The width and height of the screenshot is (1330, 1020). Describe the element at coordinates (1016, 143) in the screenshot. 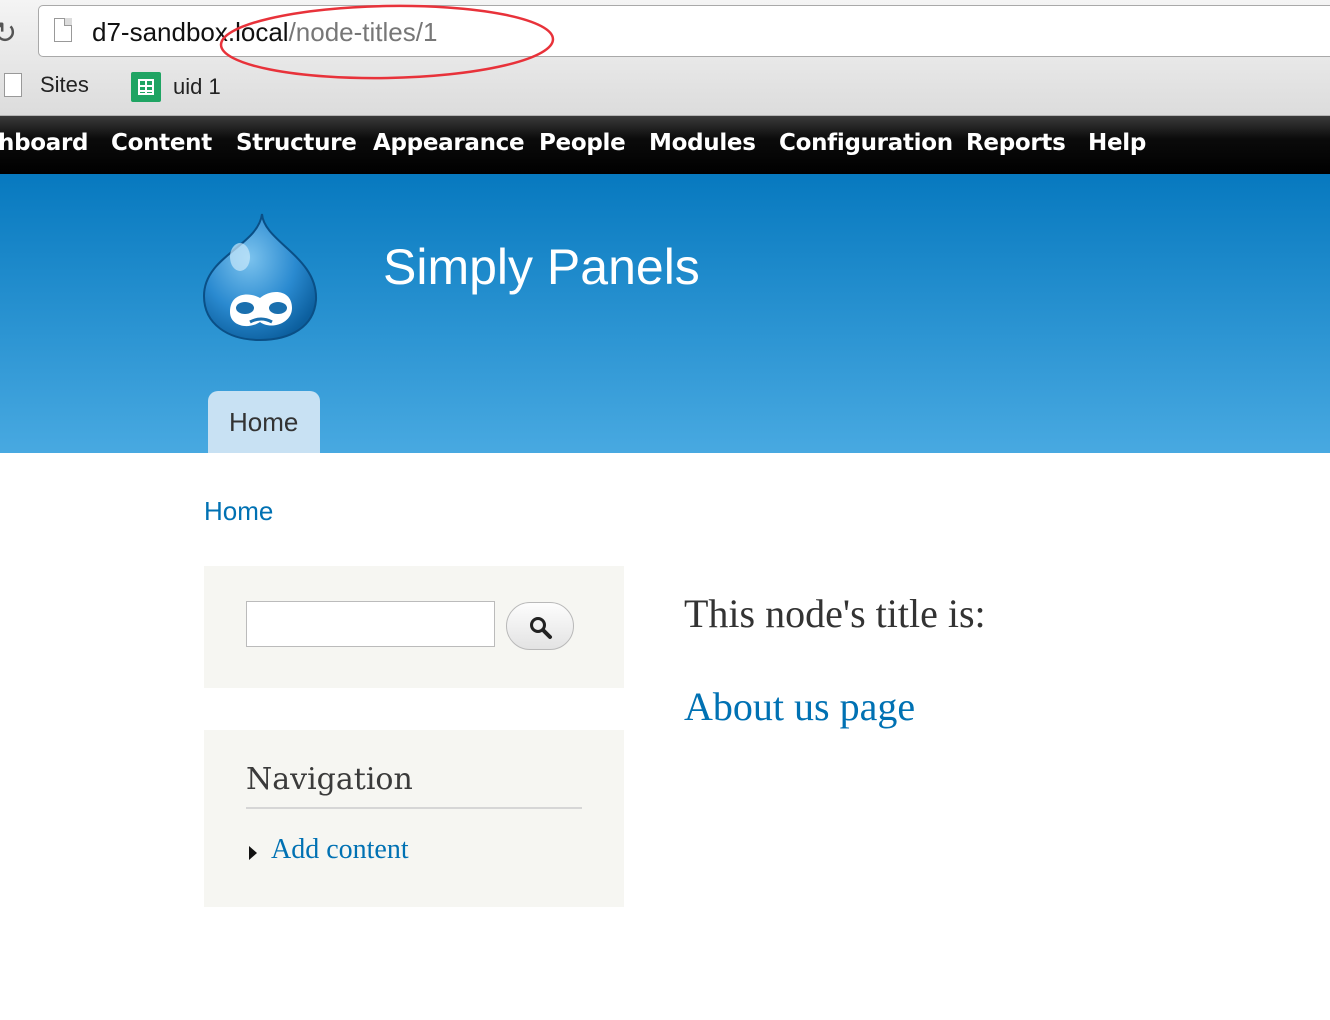

I see `toolbar-item-reports: Reports` at that location.